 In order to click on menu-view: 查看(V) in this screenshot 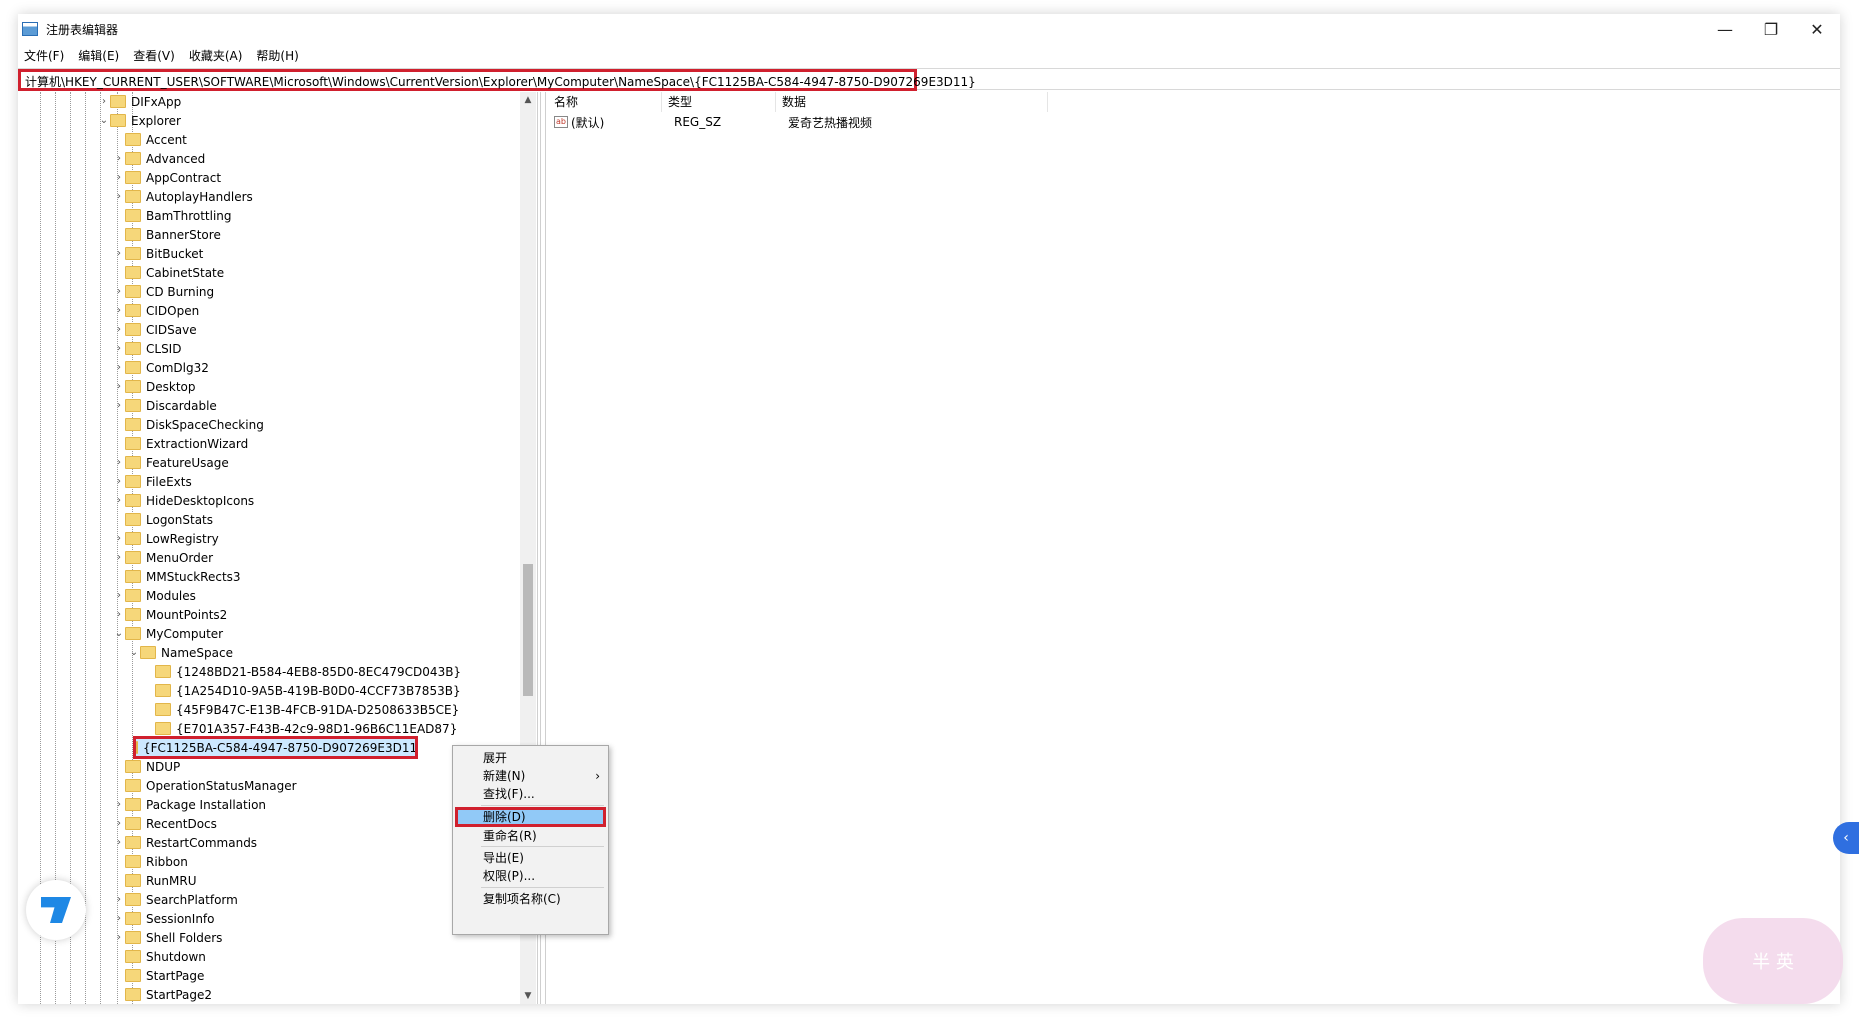, I will do `click(154, 55)`.